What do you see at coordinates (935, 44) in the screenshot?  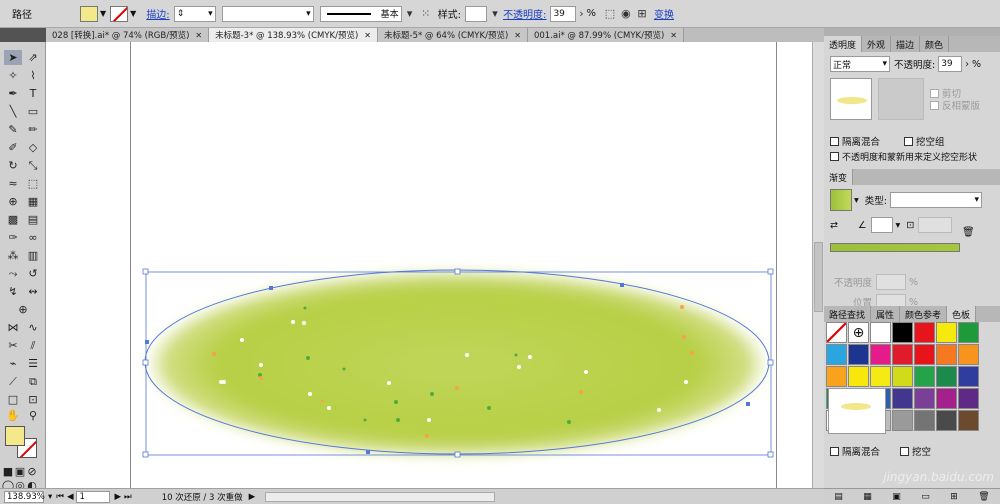 I see `tab-color: 颜色` at bounding box center [935, 44].